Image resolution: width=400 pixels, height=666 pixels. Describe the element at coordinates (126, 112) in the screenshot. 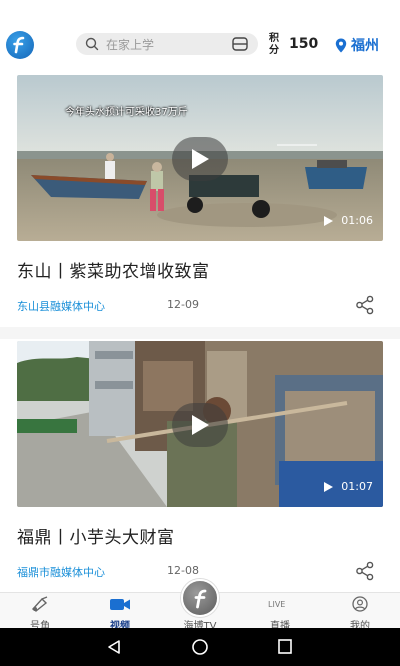

I see `video-overlay-caption: 今年头水预计可采收37万斤` at that location.